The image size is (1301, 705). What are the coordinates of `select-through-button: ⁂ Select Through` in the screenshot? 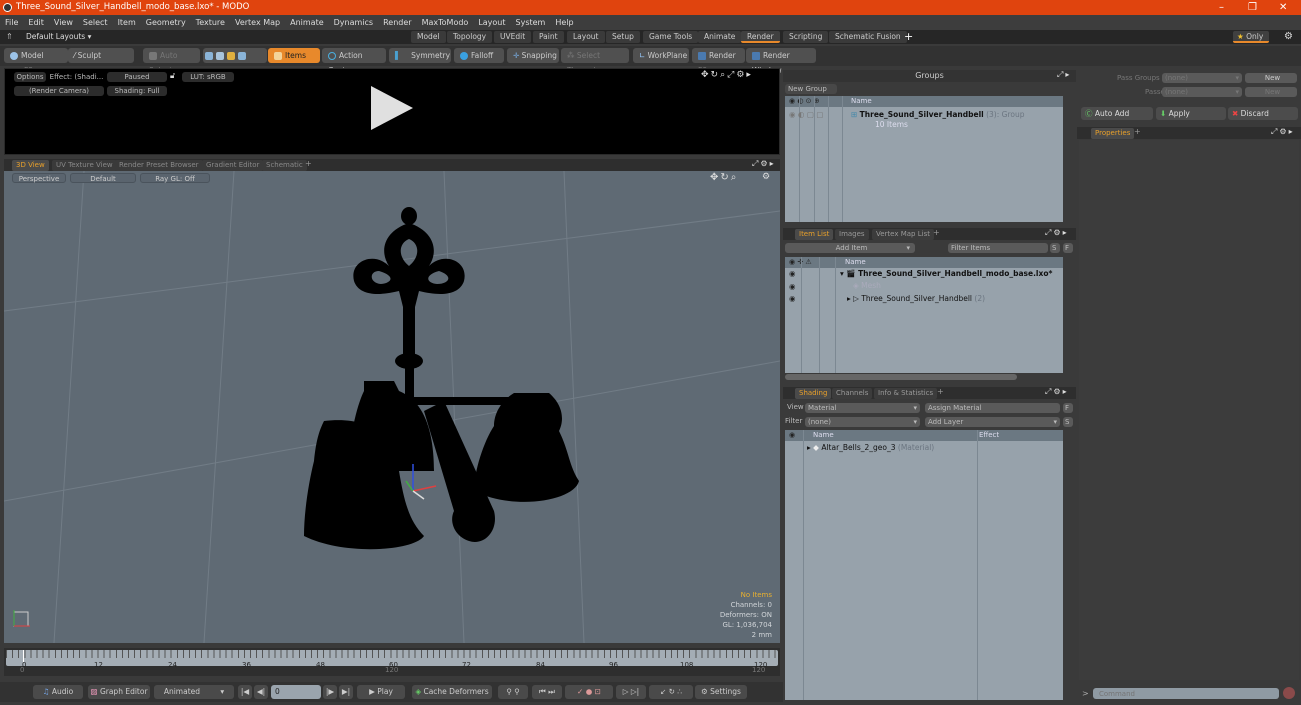 It's located at (595, 61).